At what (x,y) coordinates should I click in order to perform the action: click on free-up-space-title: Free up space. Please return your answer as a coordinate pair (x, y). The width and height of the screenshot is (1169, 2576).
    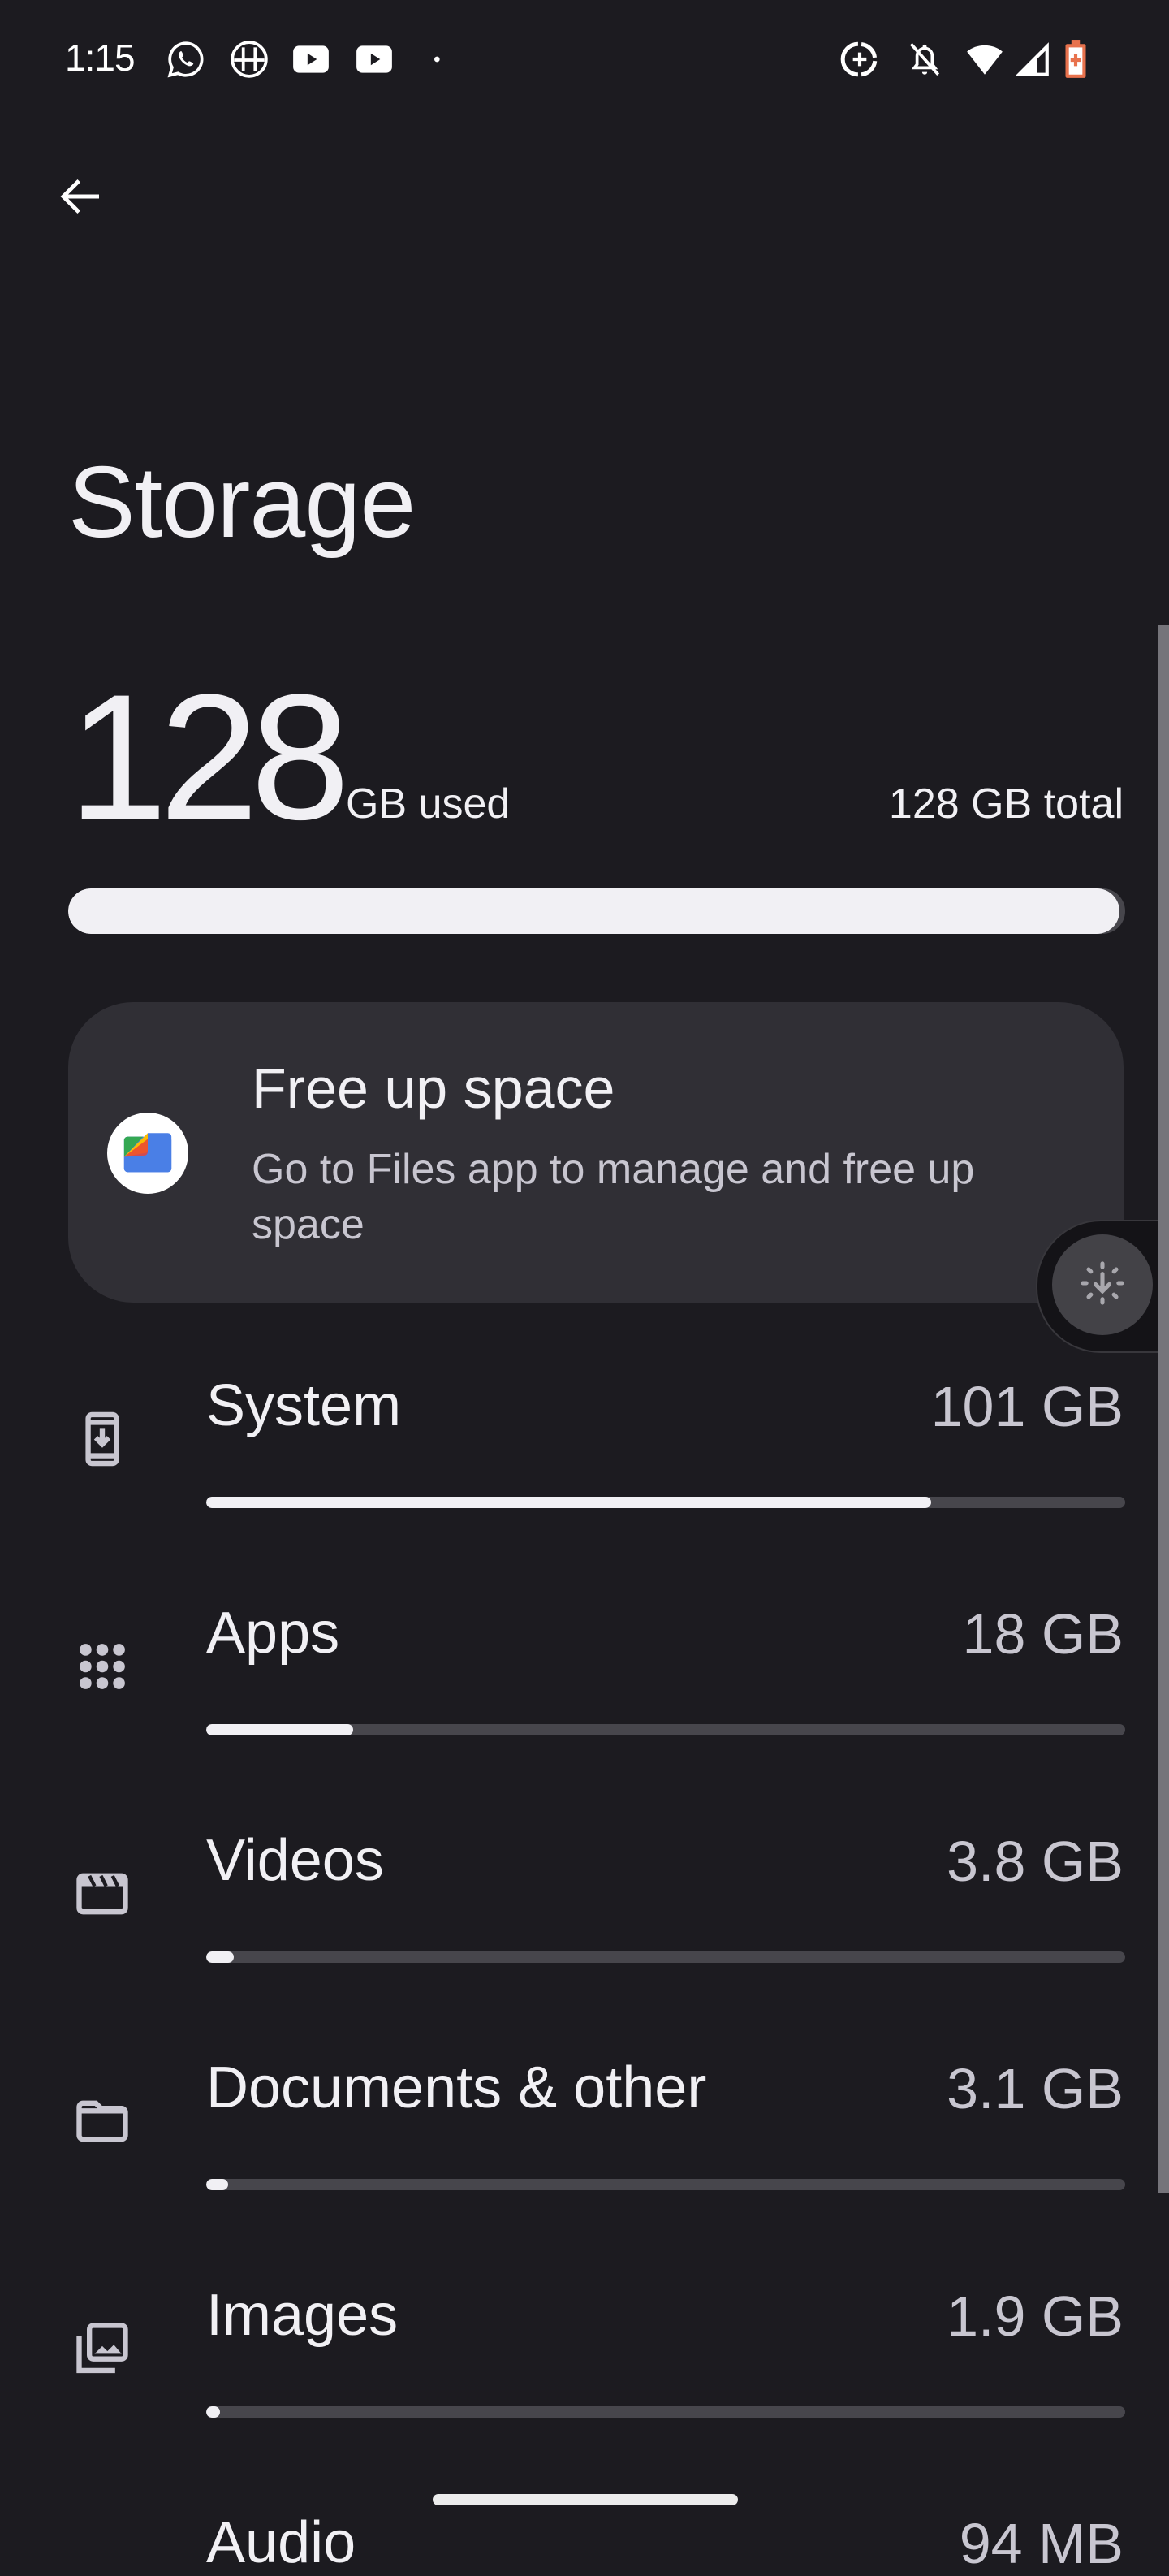
    Looking at the image, I should click on (433, 1089).